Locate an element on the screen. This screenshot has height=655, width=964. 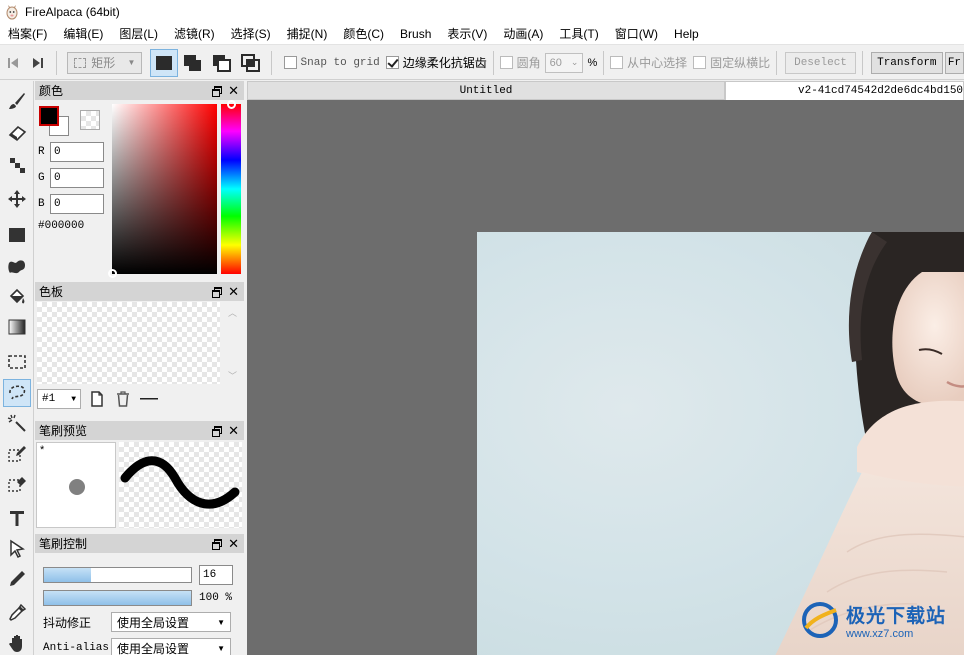
palette-menu-button is located at coordinates (149, 399).